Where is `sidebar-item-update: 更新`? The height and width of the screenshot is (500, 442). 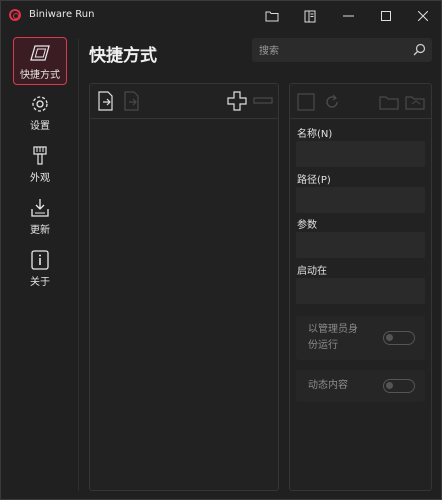
sidebar-item-update: 更新 is located at coordinates (40, 217).